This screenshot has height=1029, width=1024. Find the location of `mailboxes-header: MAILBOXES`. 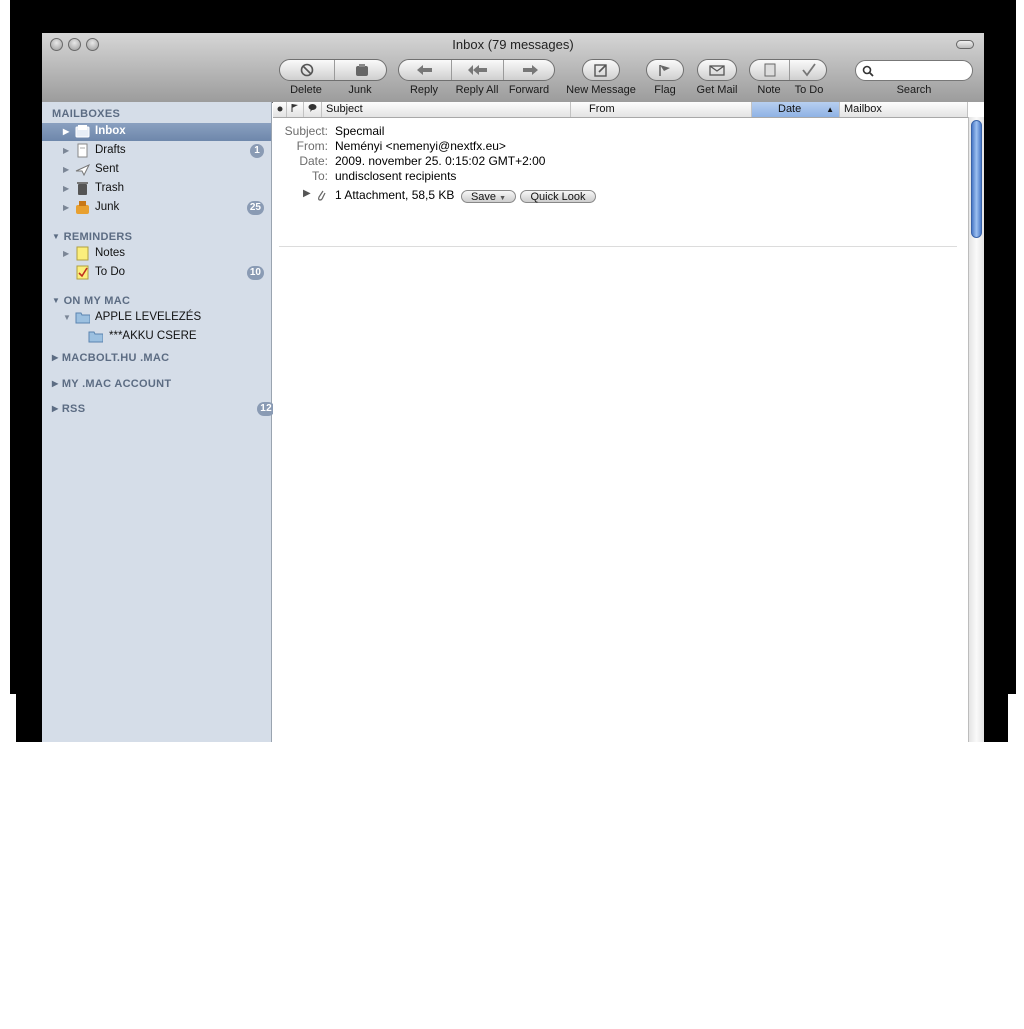

mailboxes-header: MAILBOXES is located at coordinates (86, 114).